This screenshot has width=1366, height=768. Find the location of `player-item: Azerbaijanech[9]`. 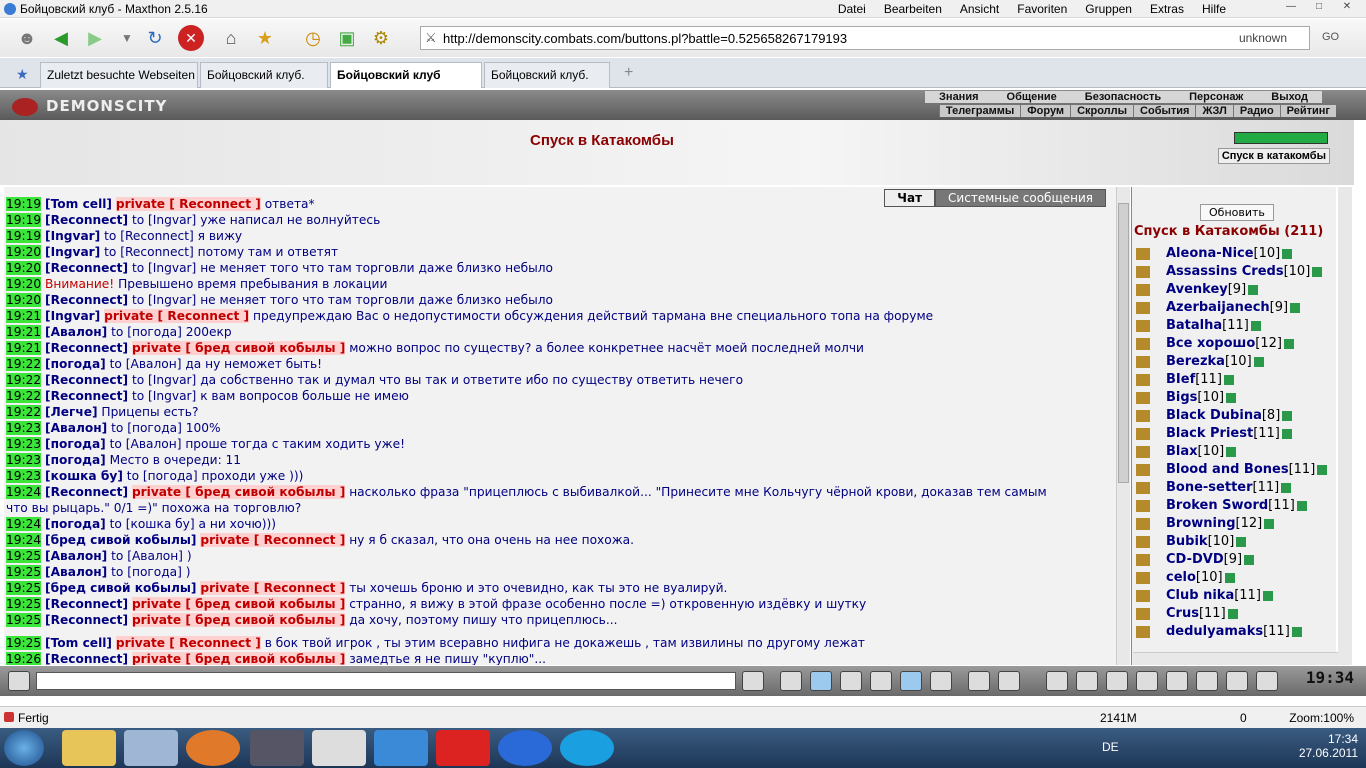

player-item: Azerbaijanech[9] is located at coordinates (1218, 307).